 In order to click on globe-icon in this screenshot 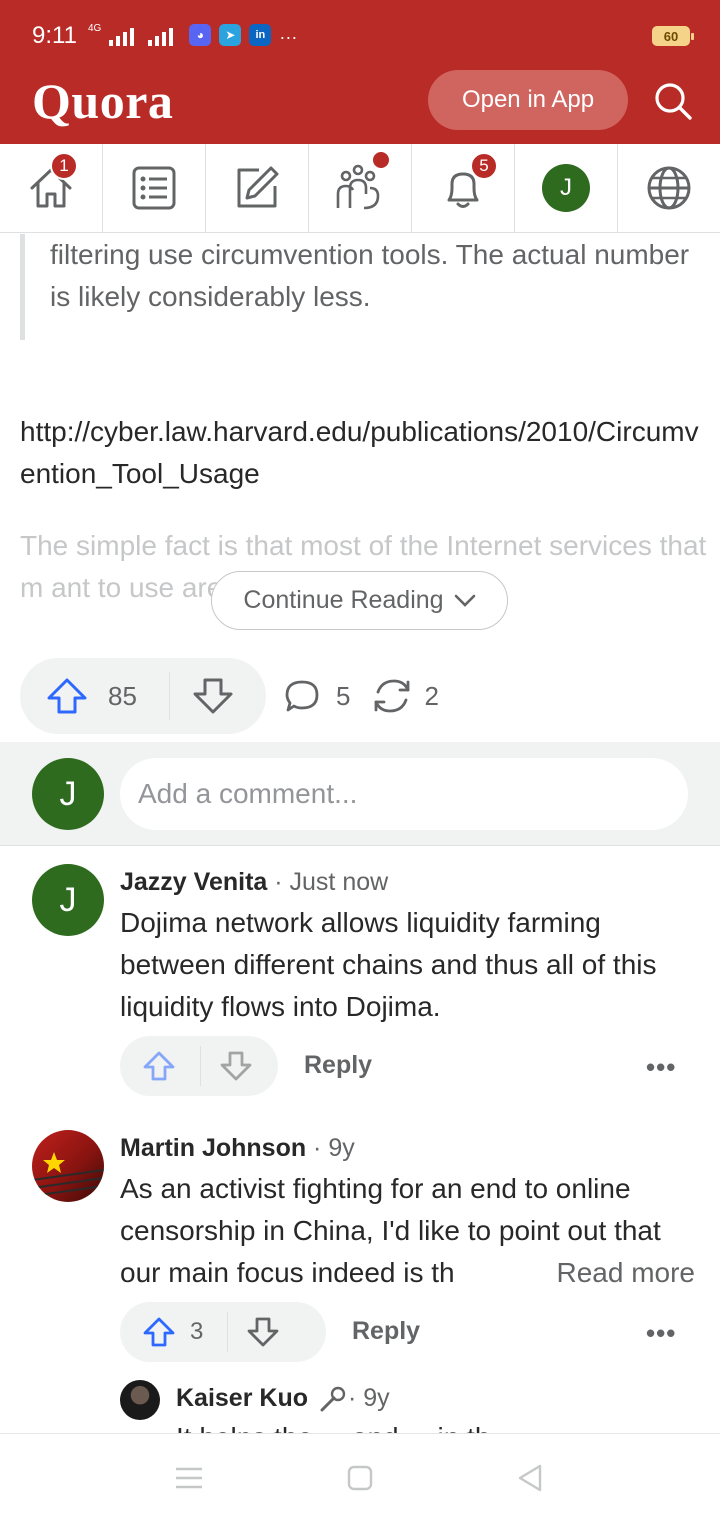, I will do `click(669, 188)`.